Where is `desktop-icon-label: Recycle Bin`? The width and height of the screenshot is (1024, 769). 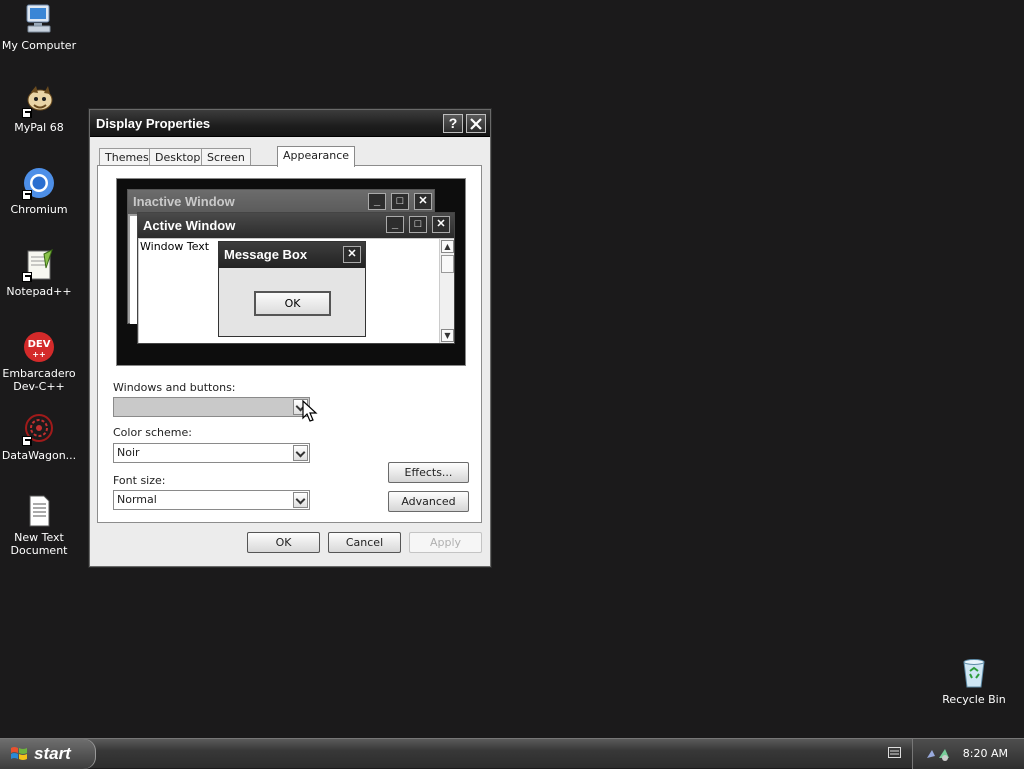 desktop-icon-label: Recycle Bin is located at coordinates (974, 699).